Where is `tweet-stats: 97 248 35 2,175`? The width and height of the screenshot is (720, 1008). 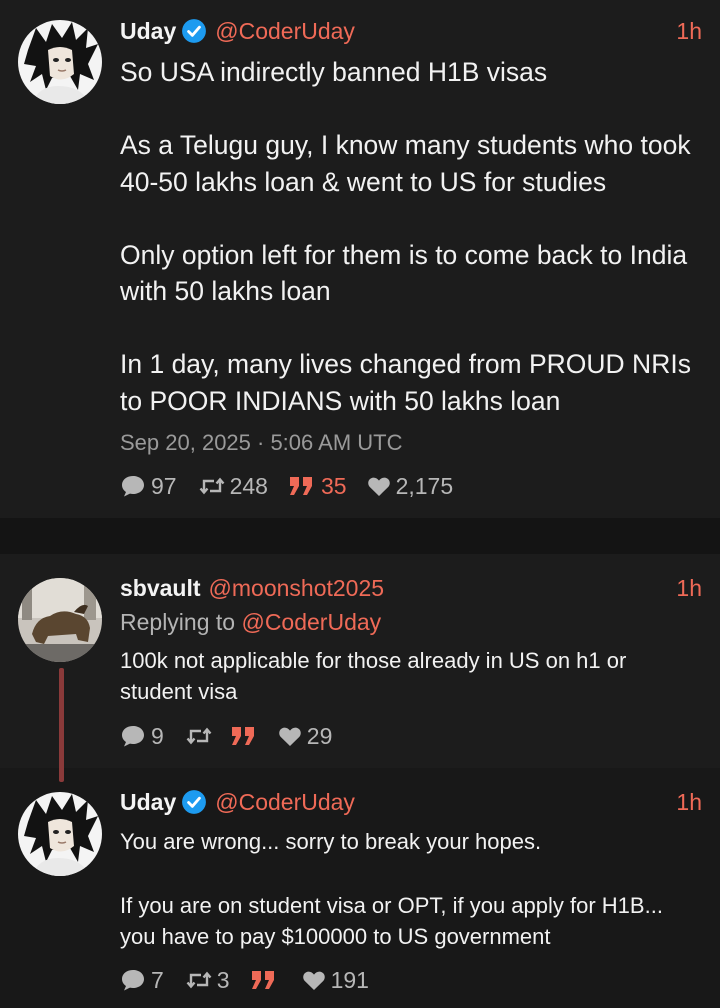 tweet-stats: 97 248 35 2,175 is located at coordinates (286, 486).